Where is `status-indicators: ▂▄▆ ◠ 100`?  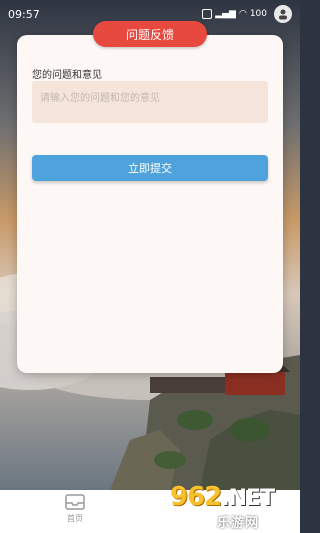
status-indicators: ▂▄▆ ◠ 100 is located at coordinates (247, 14).